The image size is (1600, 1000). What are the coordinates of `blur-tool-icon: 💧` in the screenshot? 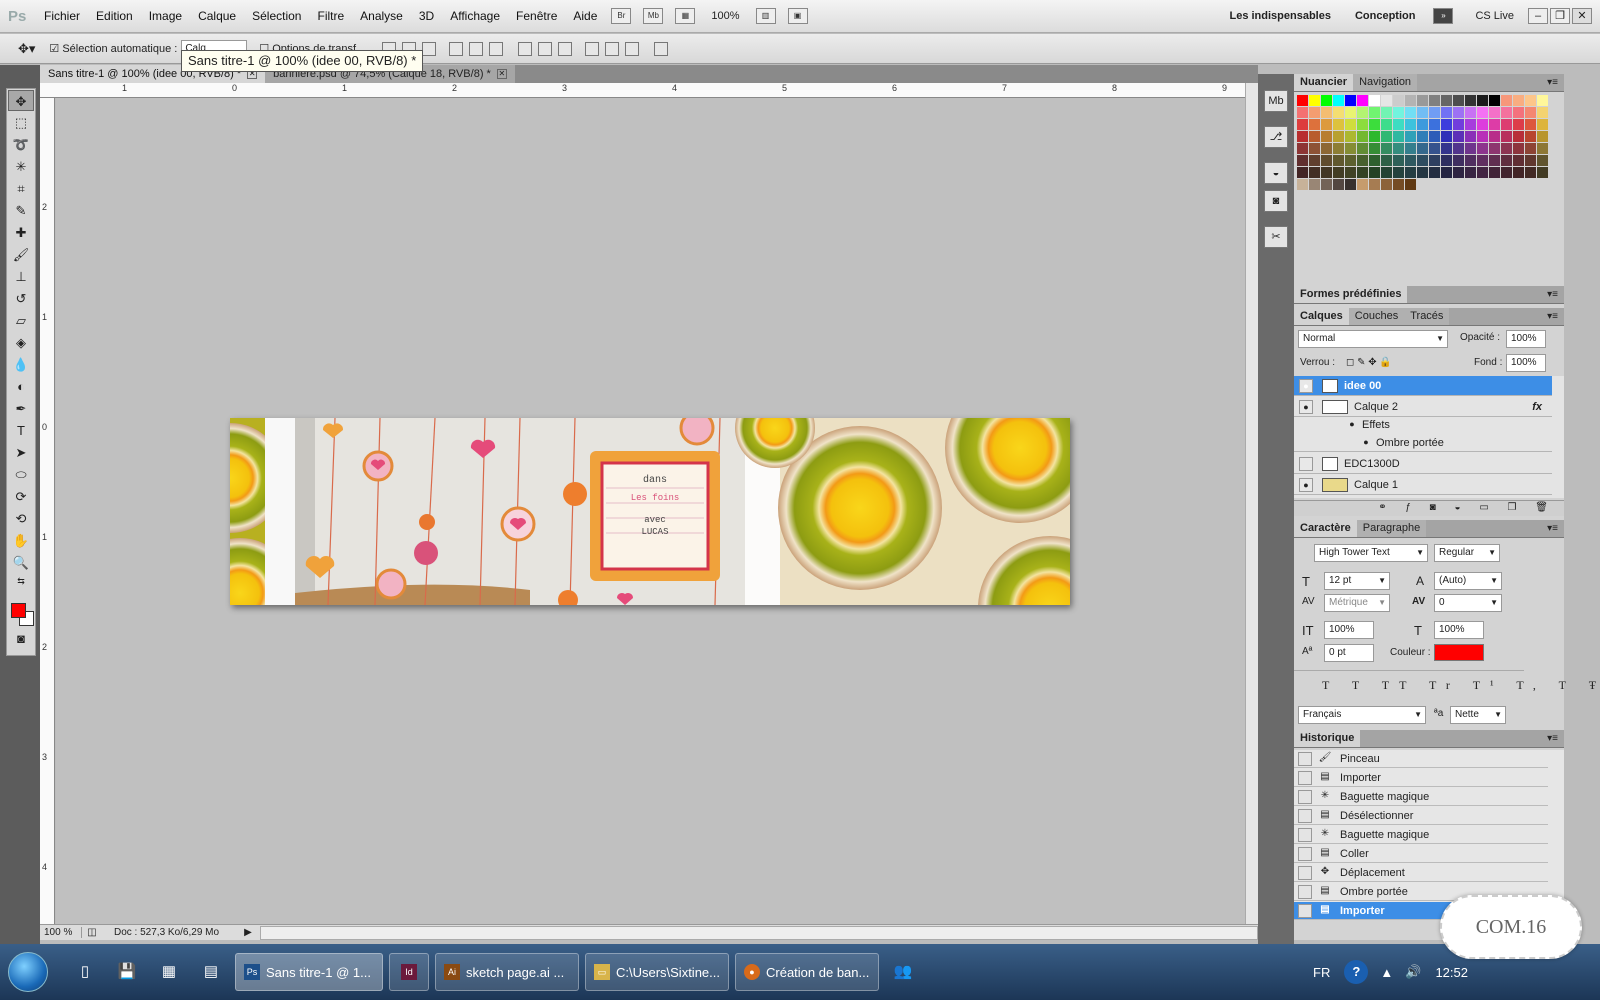 It's located at (21, 364).